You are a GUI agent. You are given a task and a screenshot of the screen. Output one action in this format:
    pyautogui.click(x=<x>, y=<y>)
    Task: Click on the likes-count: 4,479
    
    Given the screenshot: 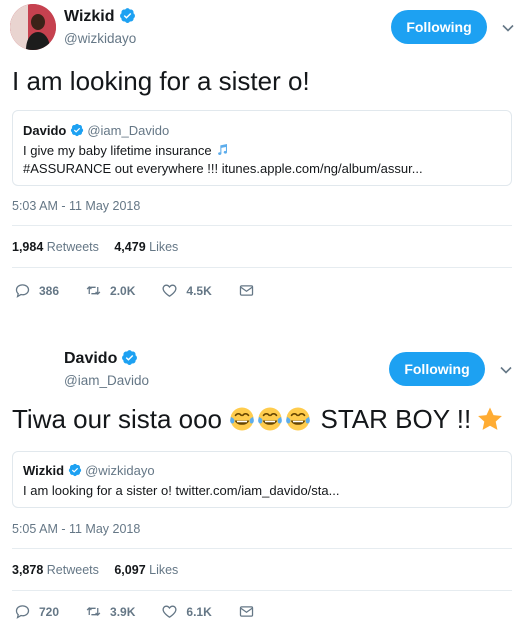 What is the action you would take?
    pyautogui.click(x=129, y=247)
    